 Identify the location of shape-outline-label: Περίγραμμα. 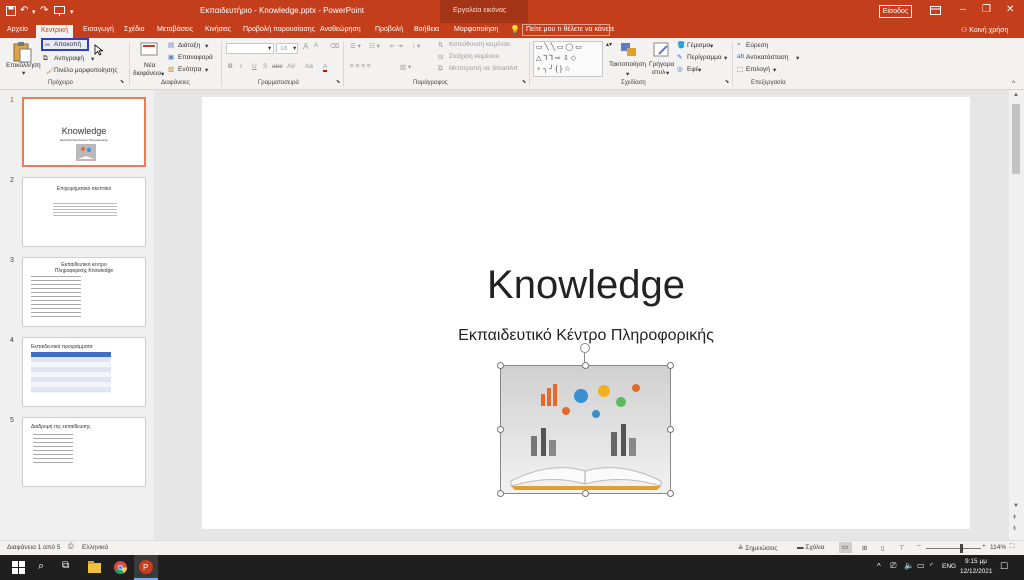
(704, 57).